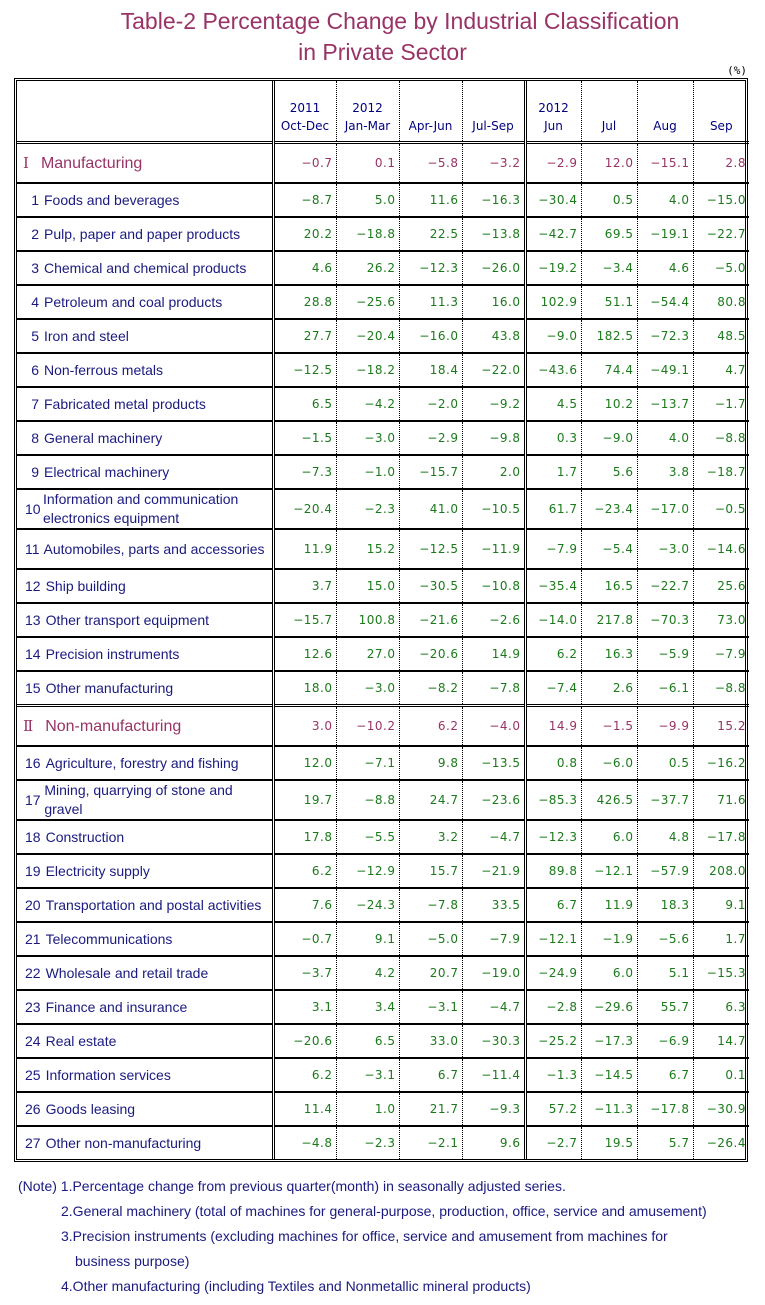  What do you see at coordinates (609, 653) in the screenshot?
I see `row-value: 16.3` at bounding box center [609, 653].